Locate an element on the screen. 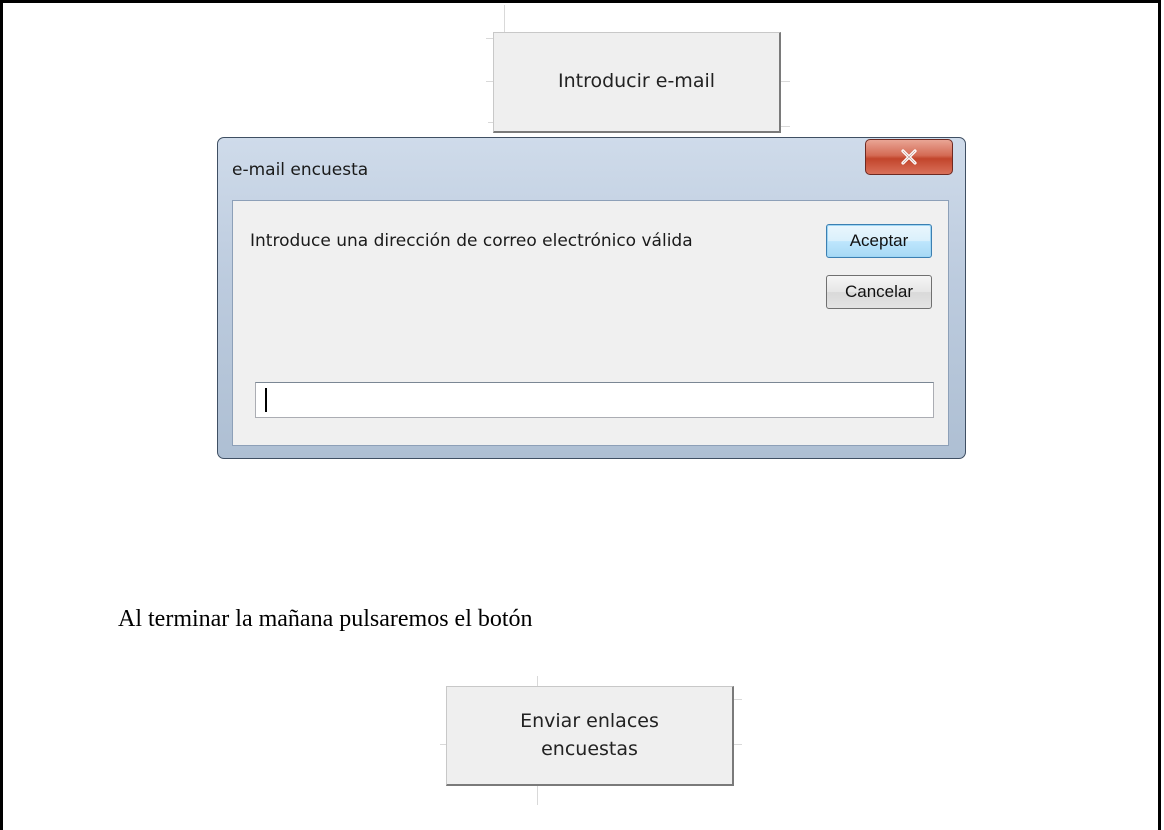  enviar-enlaces-button: Enviar enlaces encuestas is located at coordinates (590, 736).